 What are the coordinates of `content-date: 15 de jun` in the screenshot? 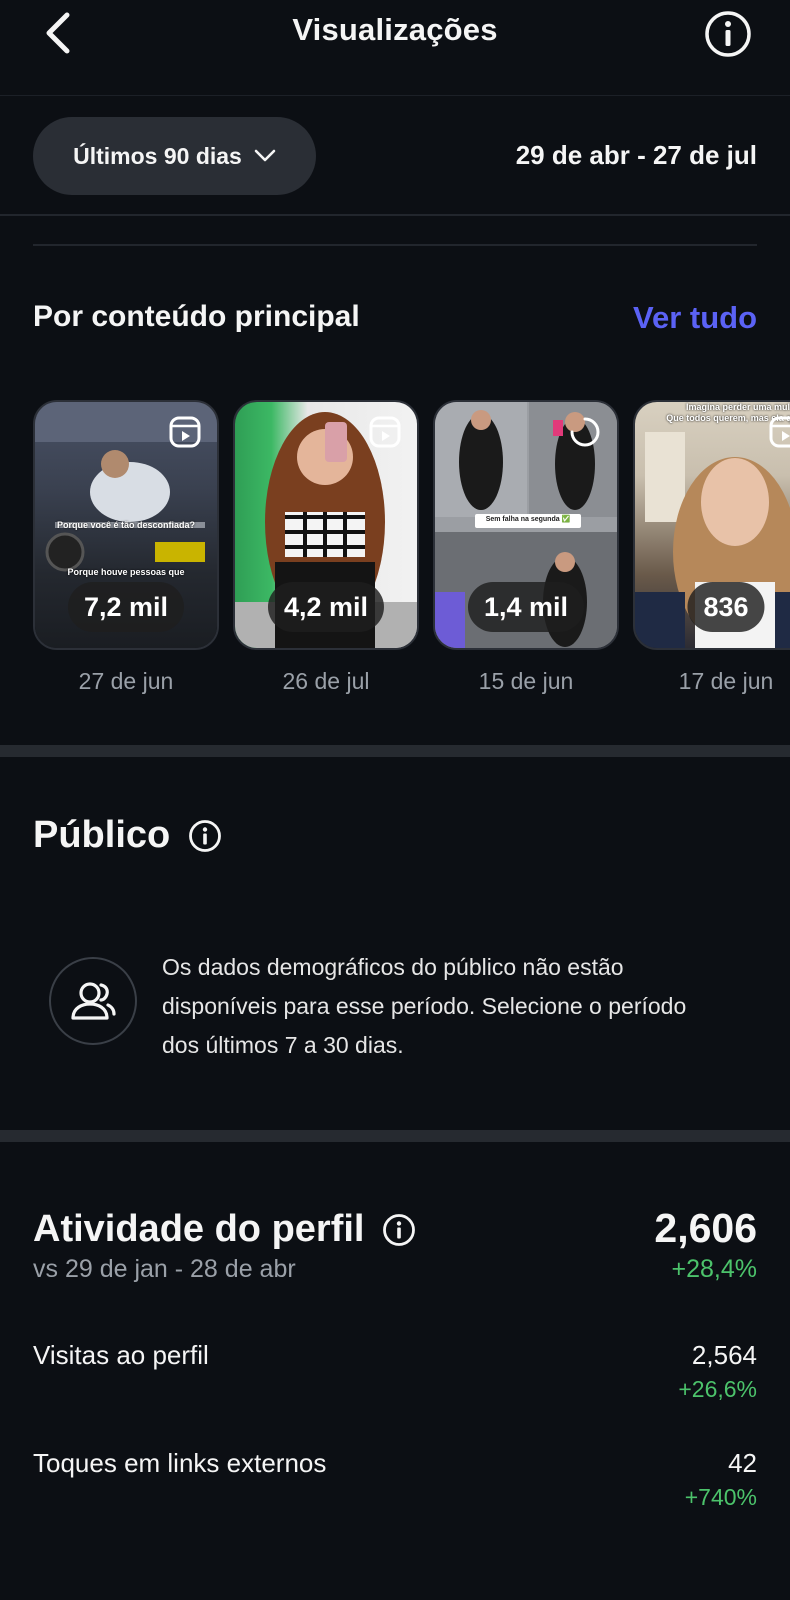 It's located at (526, 681).